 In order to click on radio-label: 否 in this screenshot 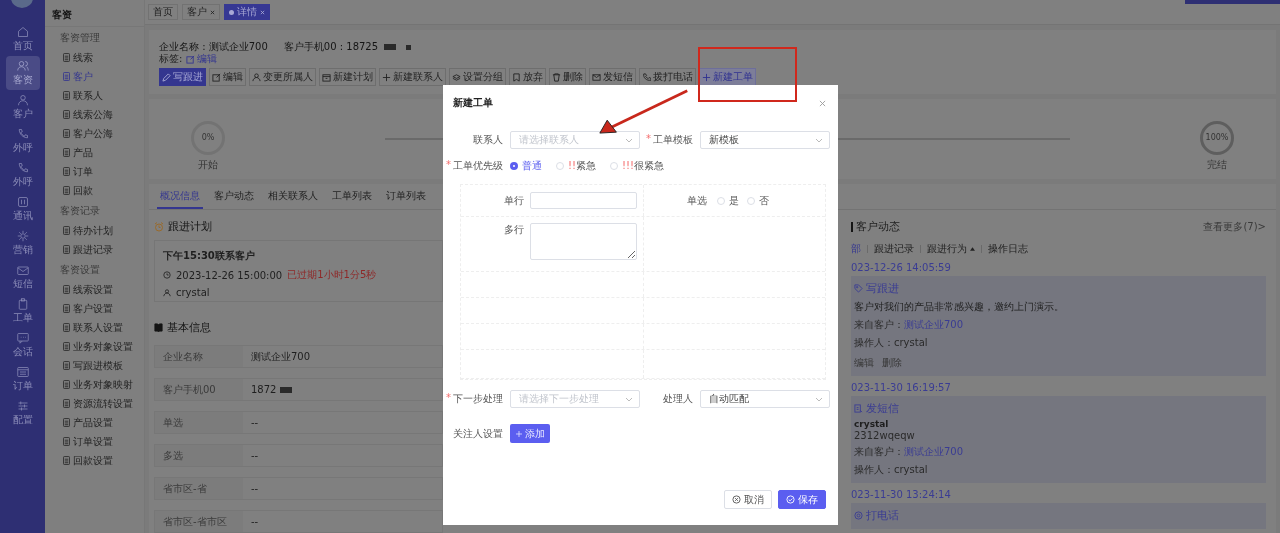, I will do `click(764, 200)`.